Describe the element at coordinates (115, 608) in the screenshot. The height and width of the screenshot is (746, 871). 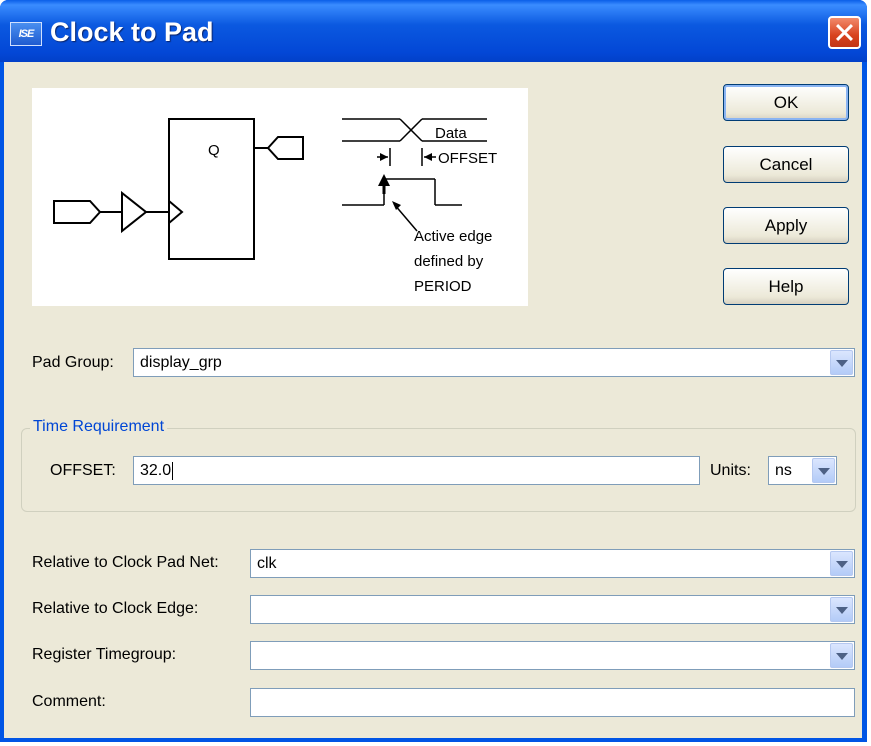
I see `clock-edge-label: Relative to Clock Edge:` at that location.